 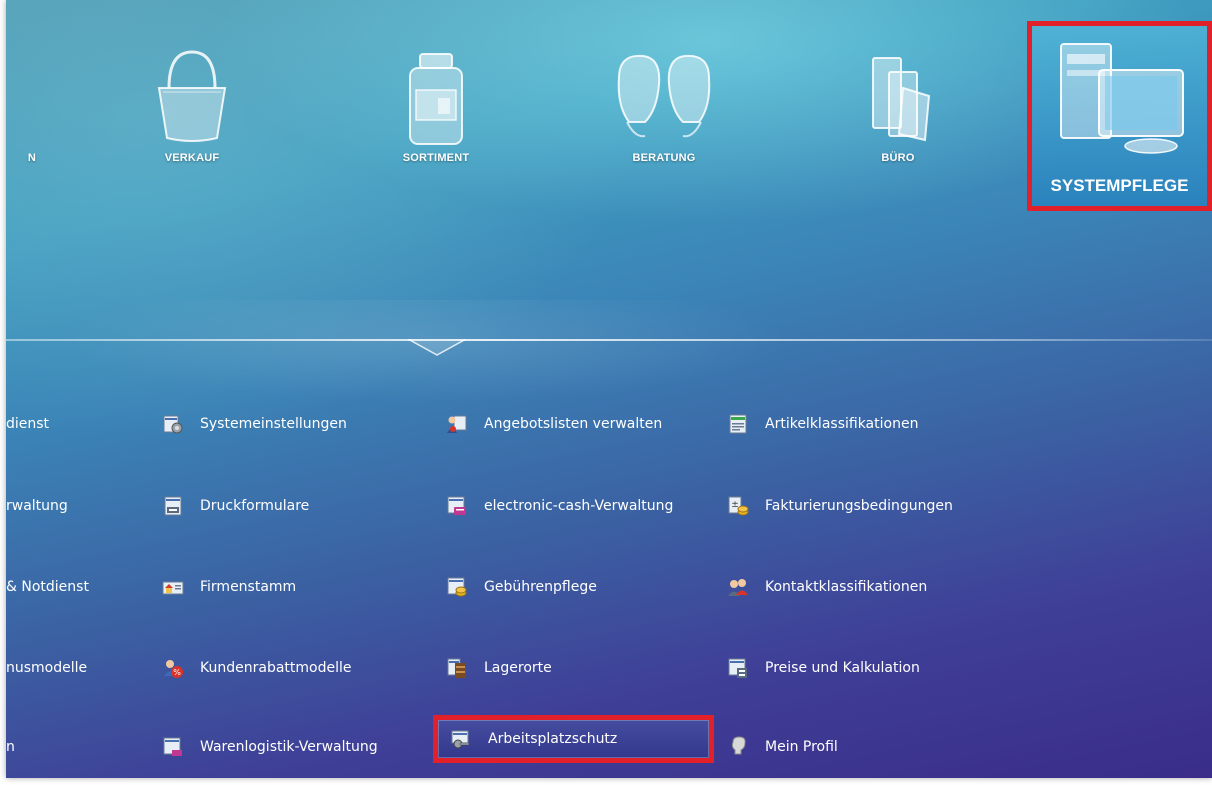 I want to click on shopping-bag-icon, so click(x=192, y=96).